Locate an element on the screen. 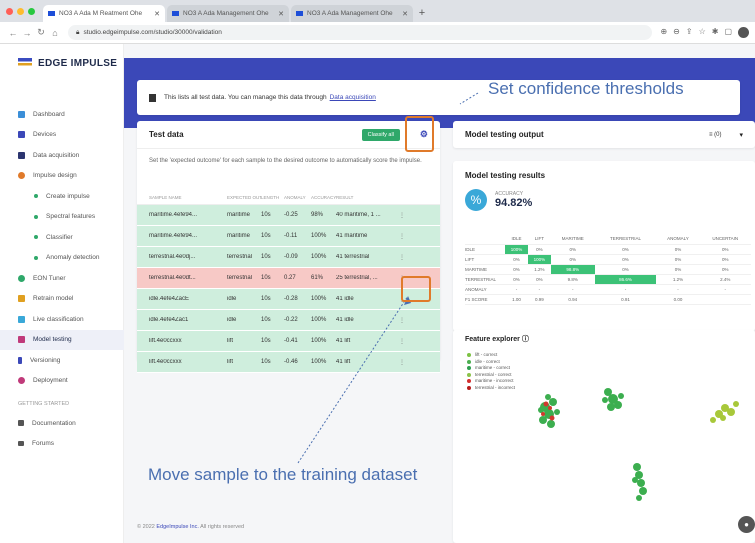  help-icon: ⓘ is located at coordinates (525, 339).